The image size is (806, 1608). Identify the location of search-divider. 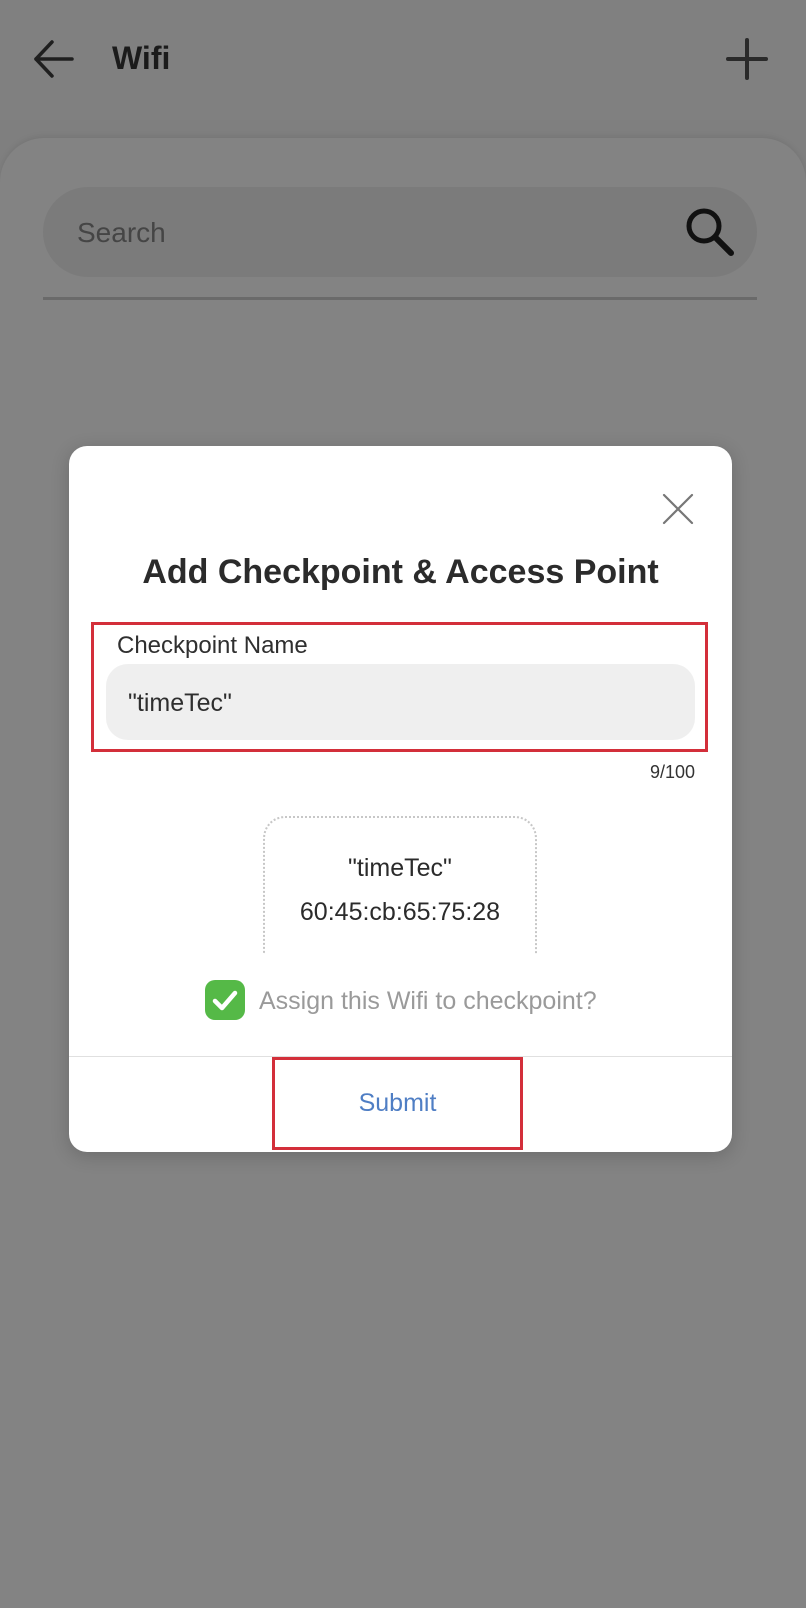
(400, 298).